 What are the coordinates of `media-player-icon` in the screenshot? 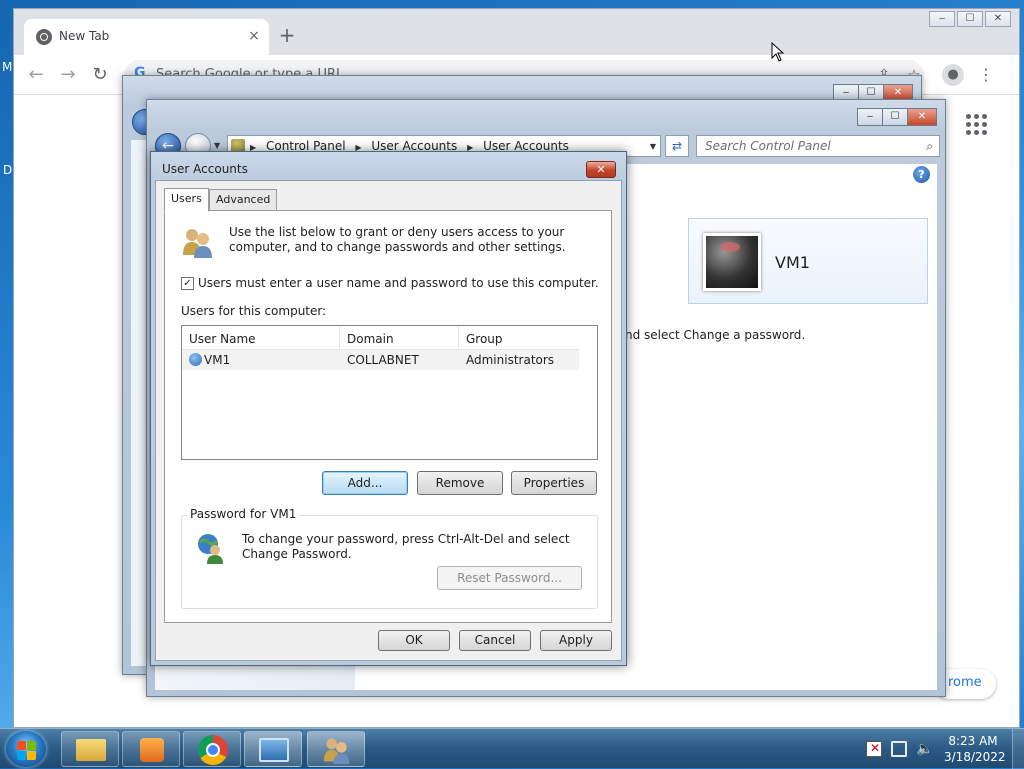 It's located at (152, 750).